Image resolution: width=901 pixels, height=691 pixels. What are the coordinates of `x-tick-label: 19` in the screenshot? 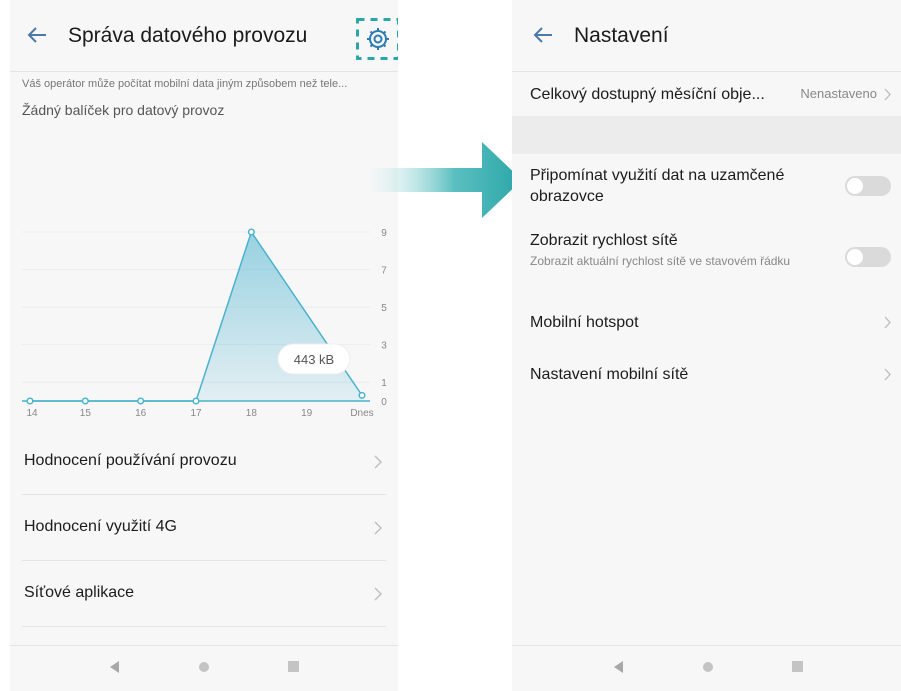 It's located at (307, 413).